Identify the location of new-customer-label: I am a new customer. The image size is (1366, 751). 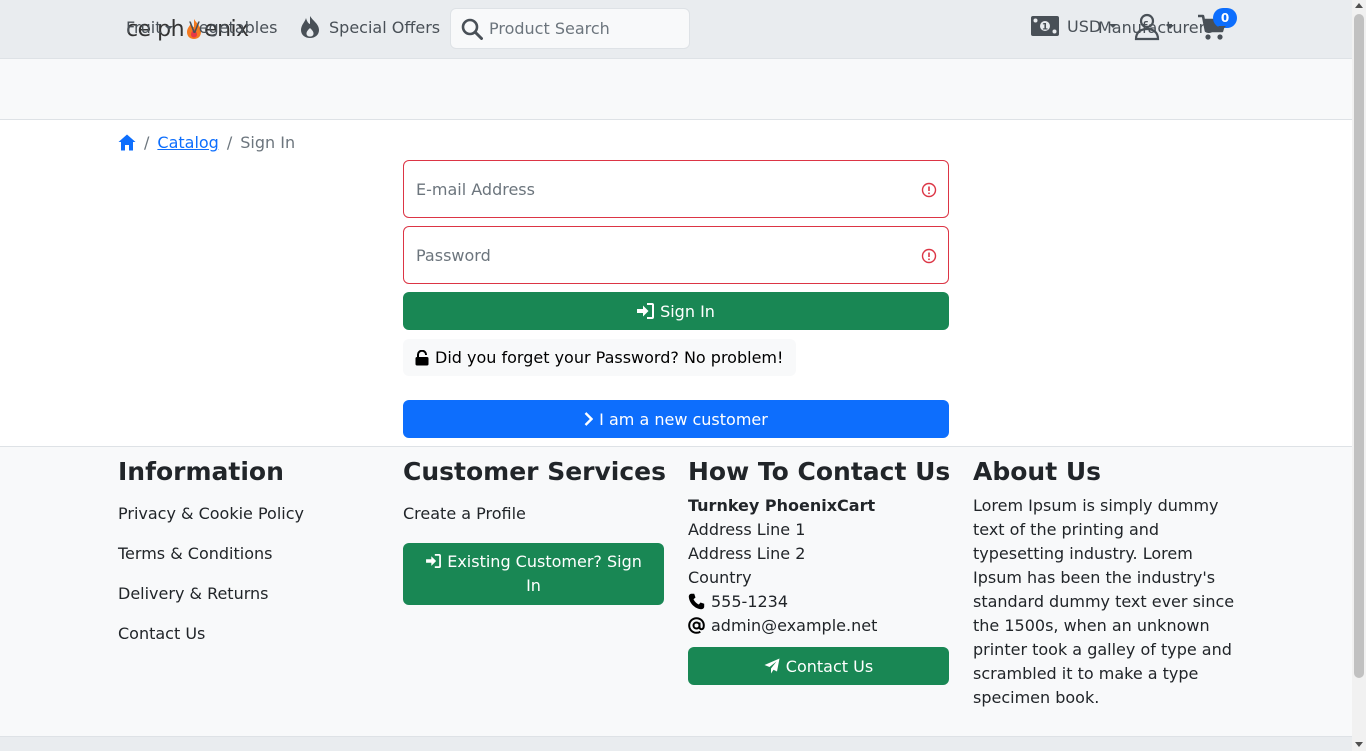
(683, 419).